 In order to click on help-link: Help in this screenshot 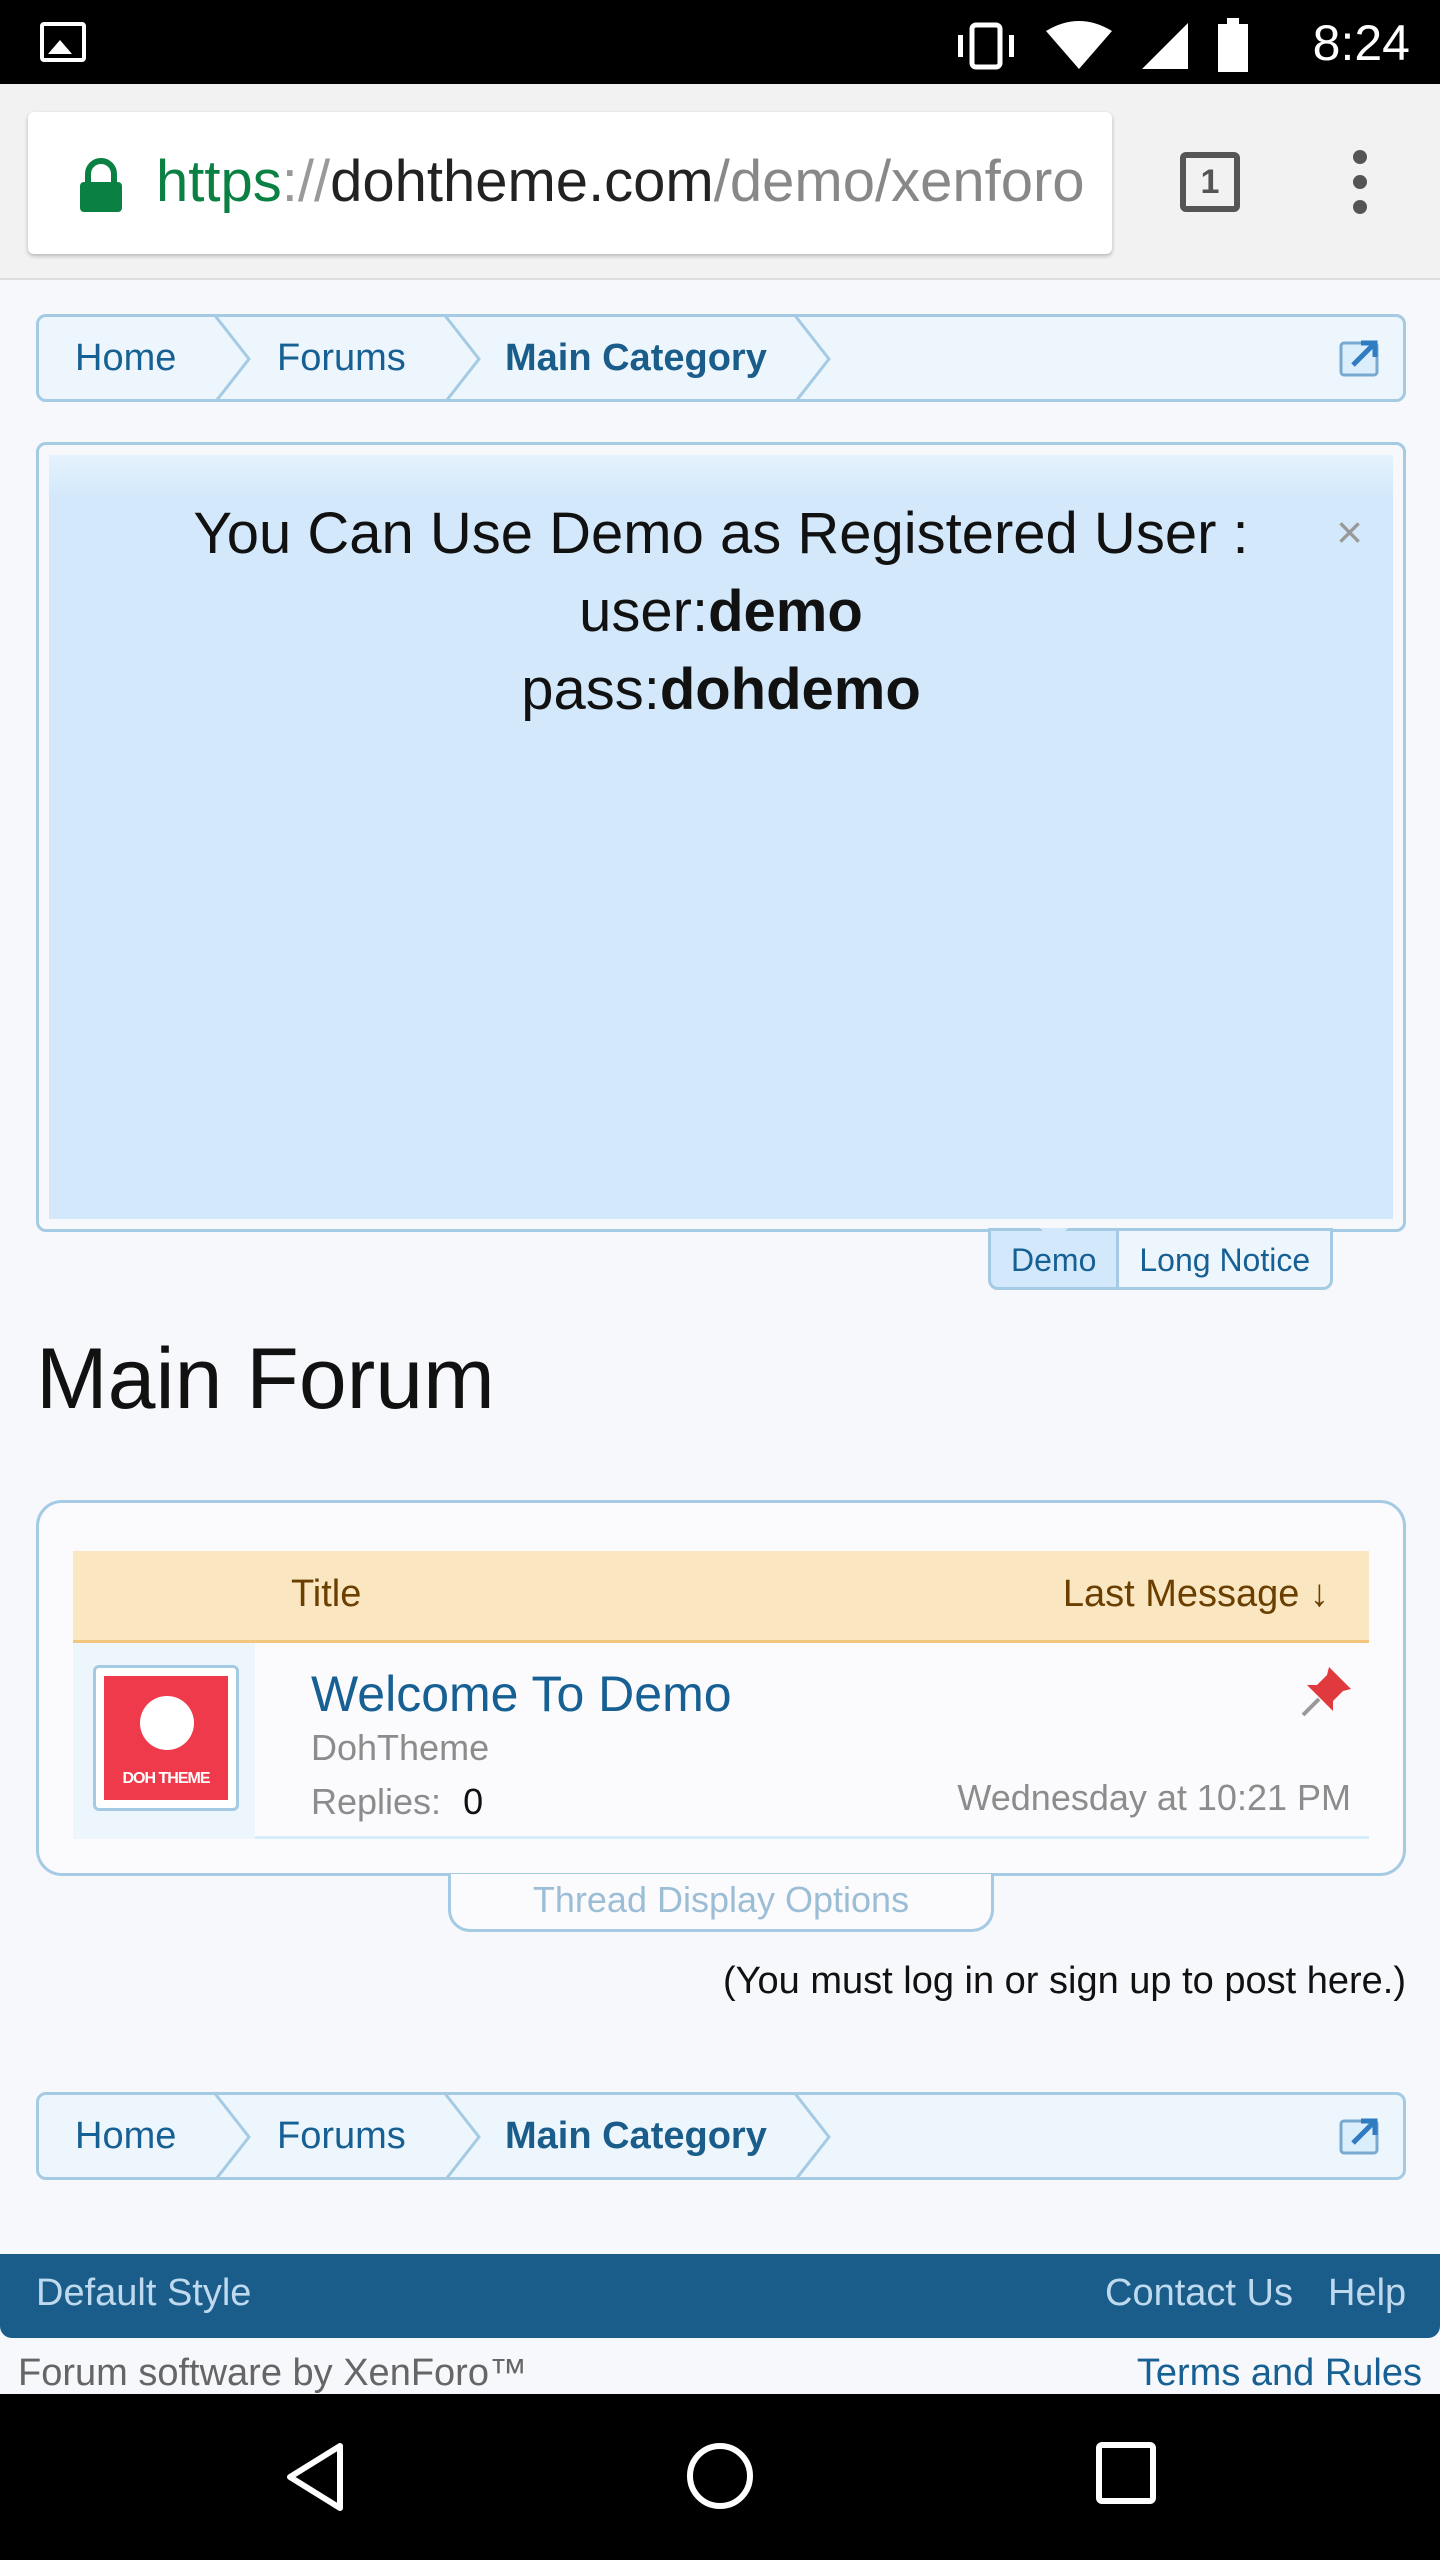, I will do `click(1367, 2293)`.